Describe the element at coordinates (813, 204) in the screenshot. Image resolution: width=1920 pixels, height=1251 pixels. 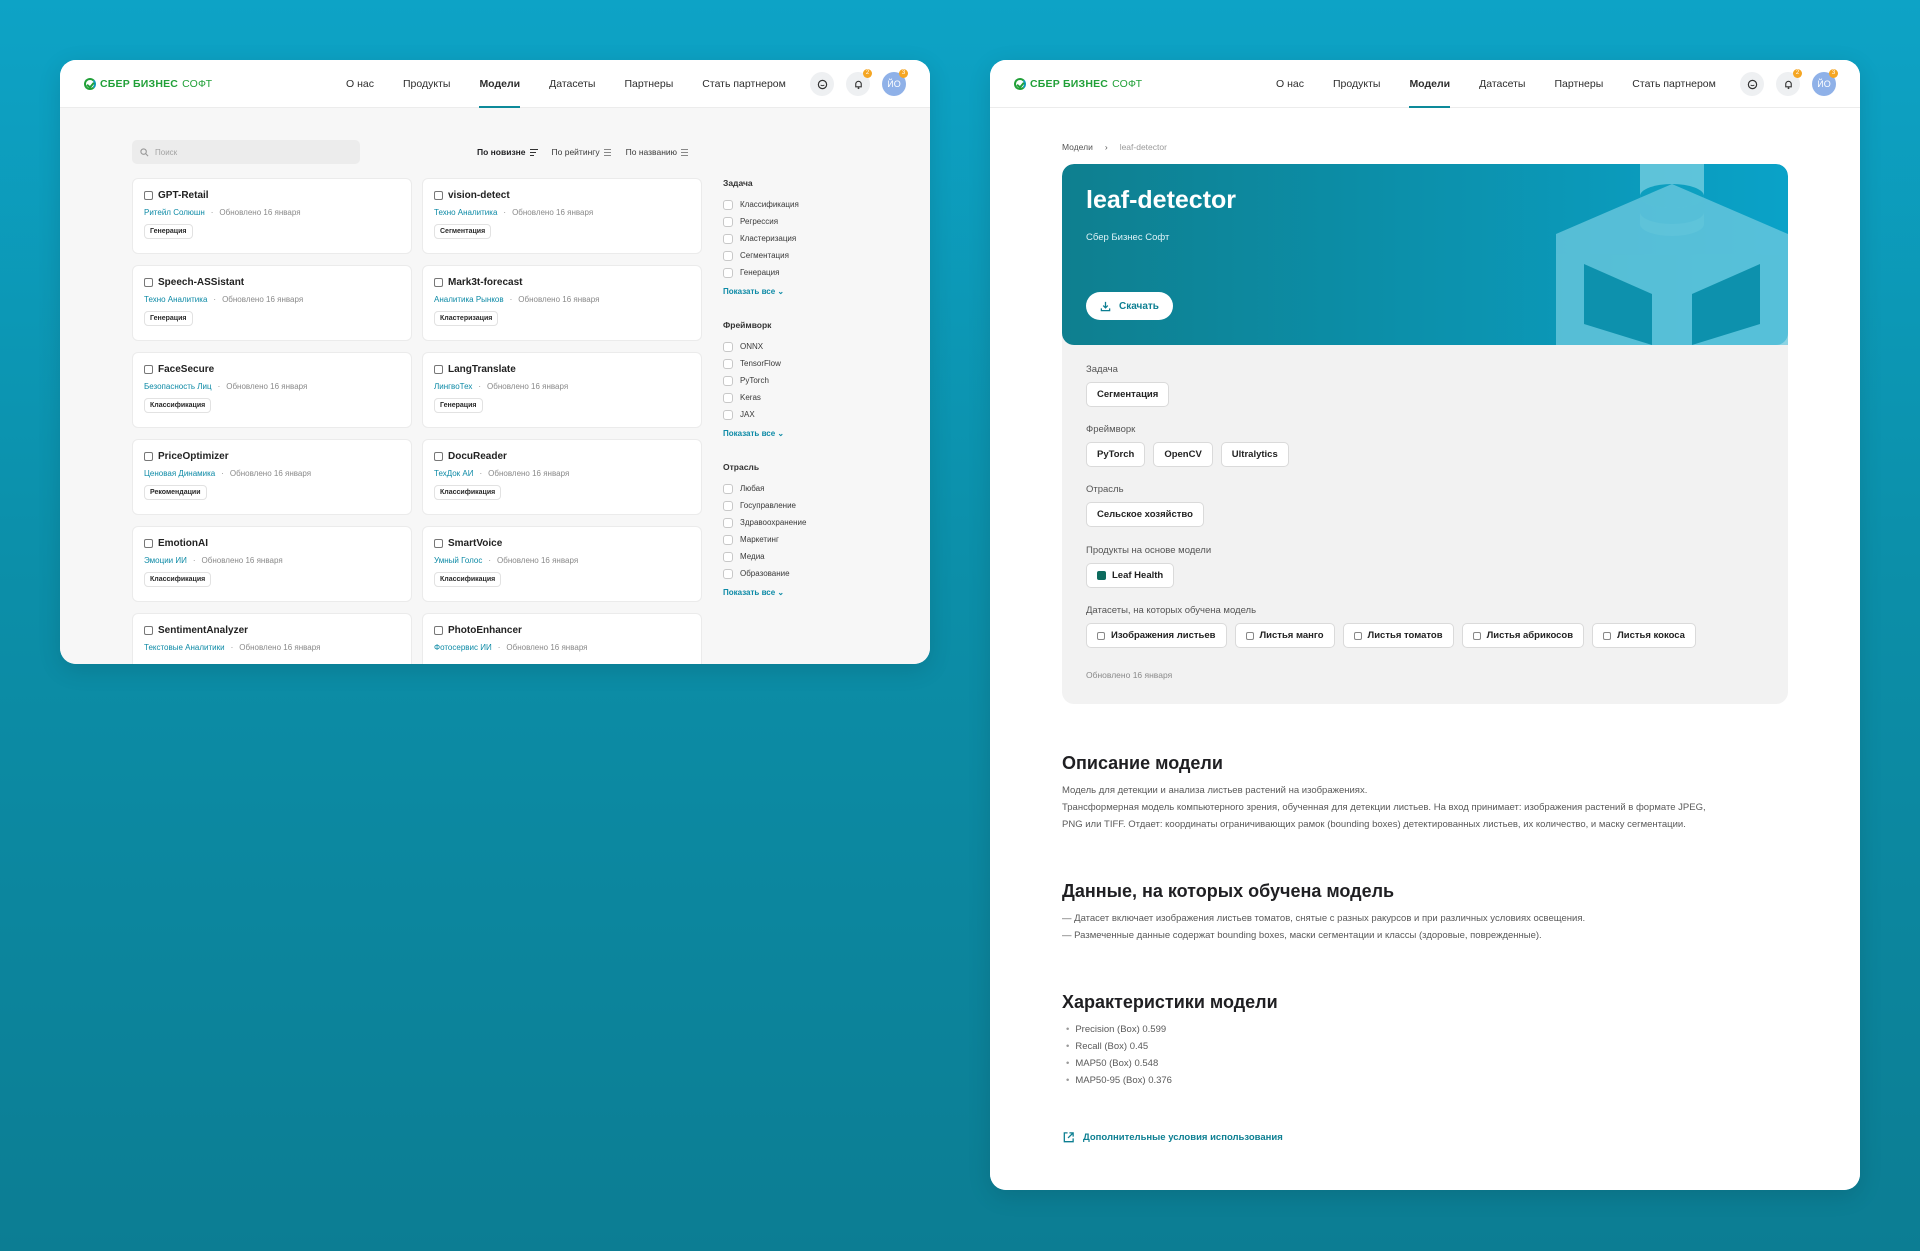
I see `filter-option: Классификация` at that location.